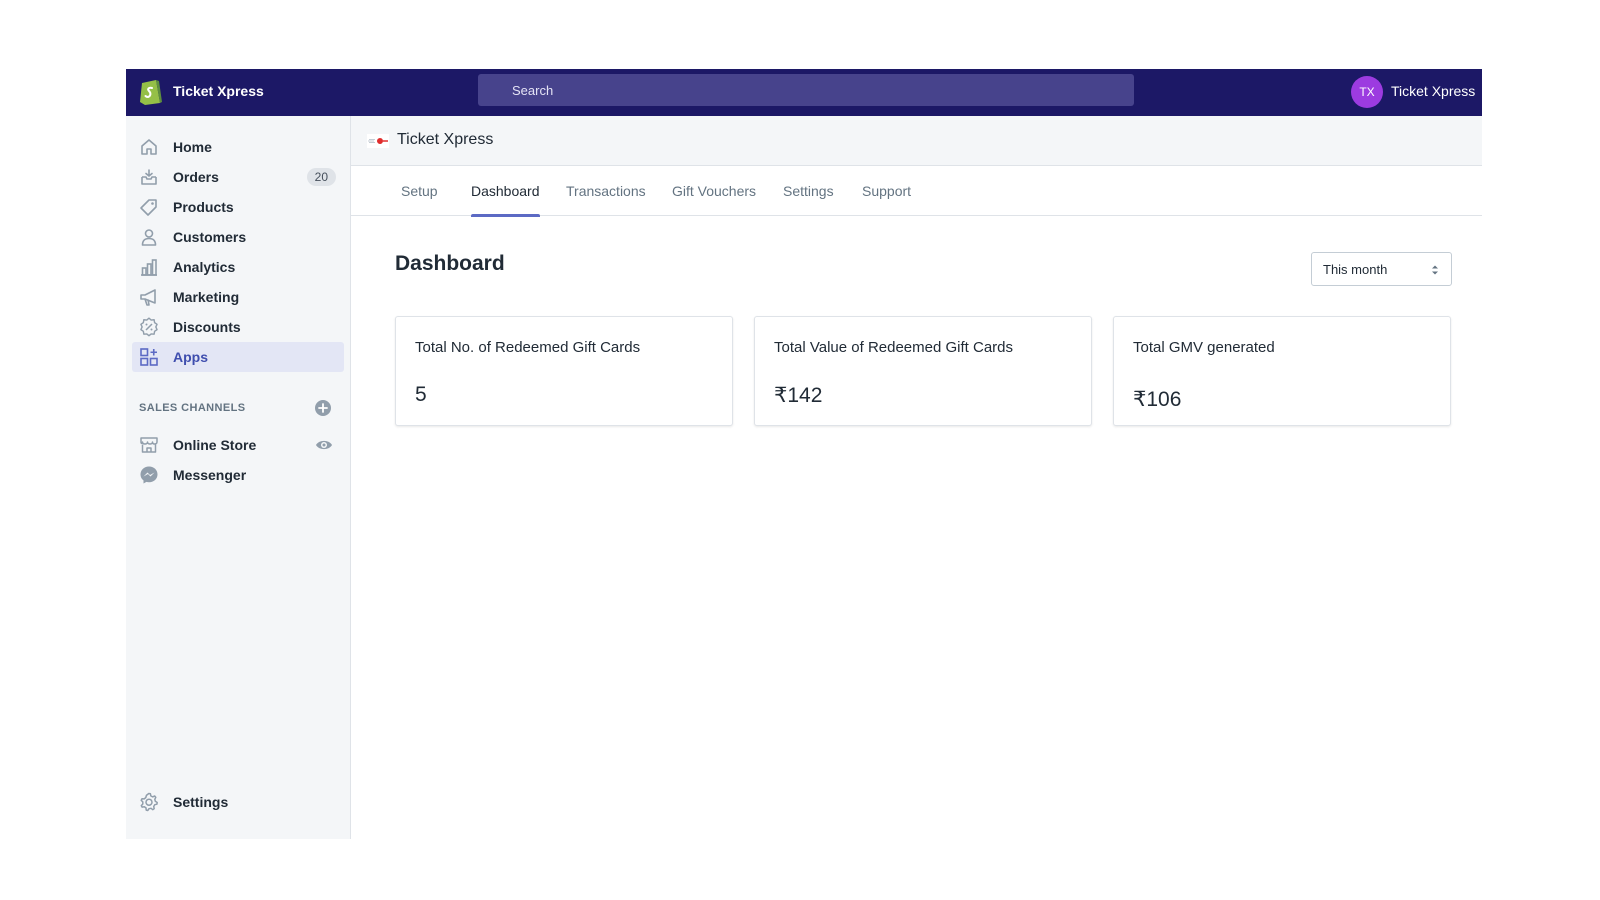 The height and width of the screenshot is (900, 1600). I want to click on period-select-value: This month, so click(1355, 269).